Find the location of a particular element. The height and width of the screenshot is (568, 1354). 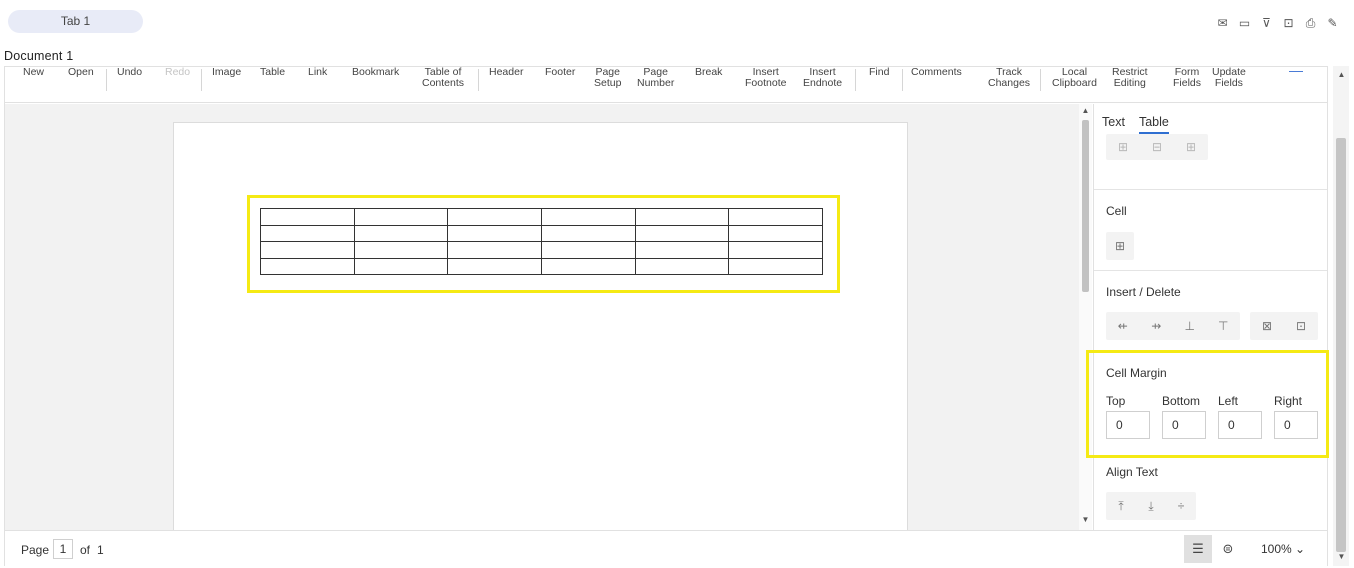

toolbar-overflow-indicator is located at coordinates (1296, 71).